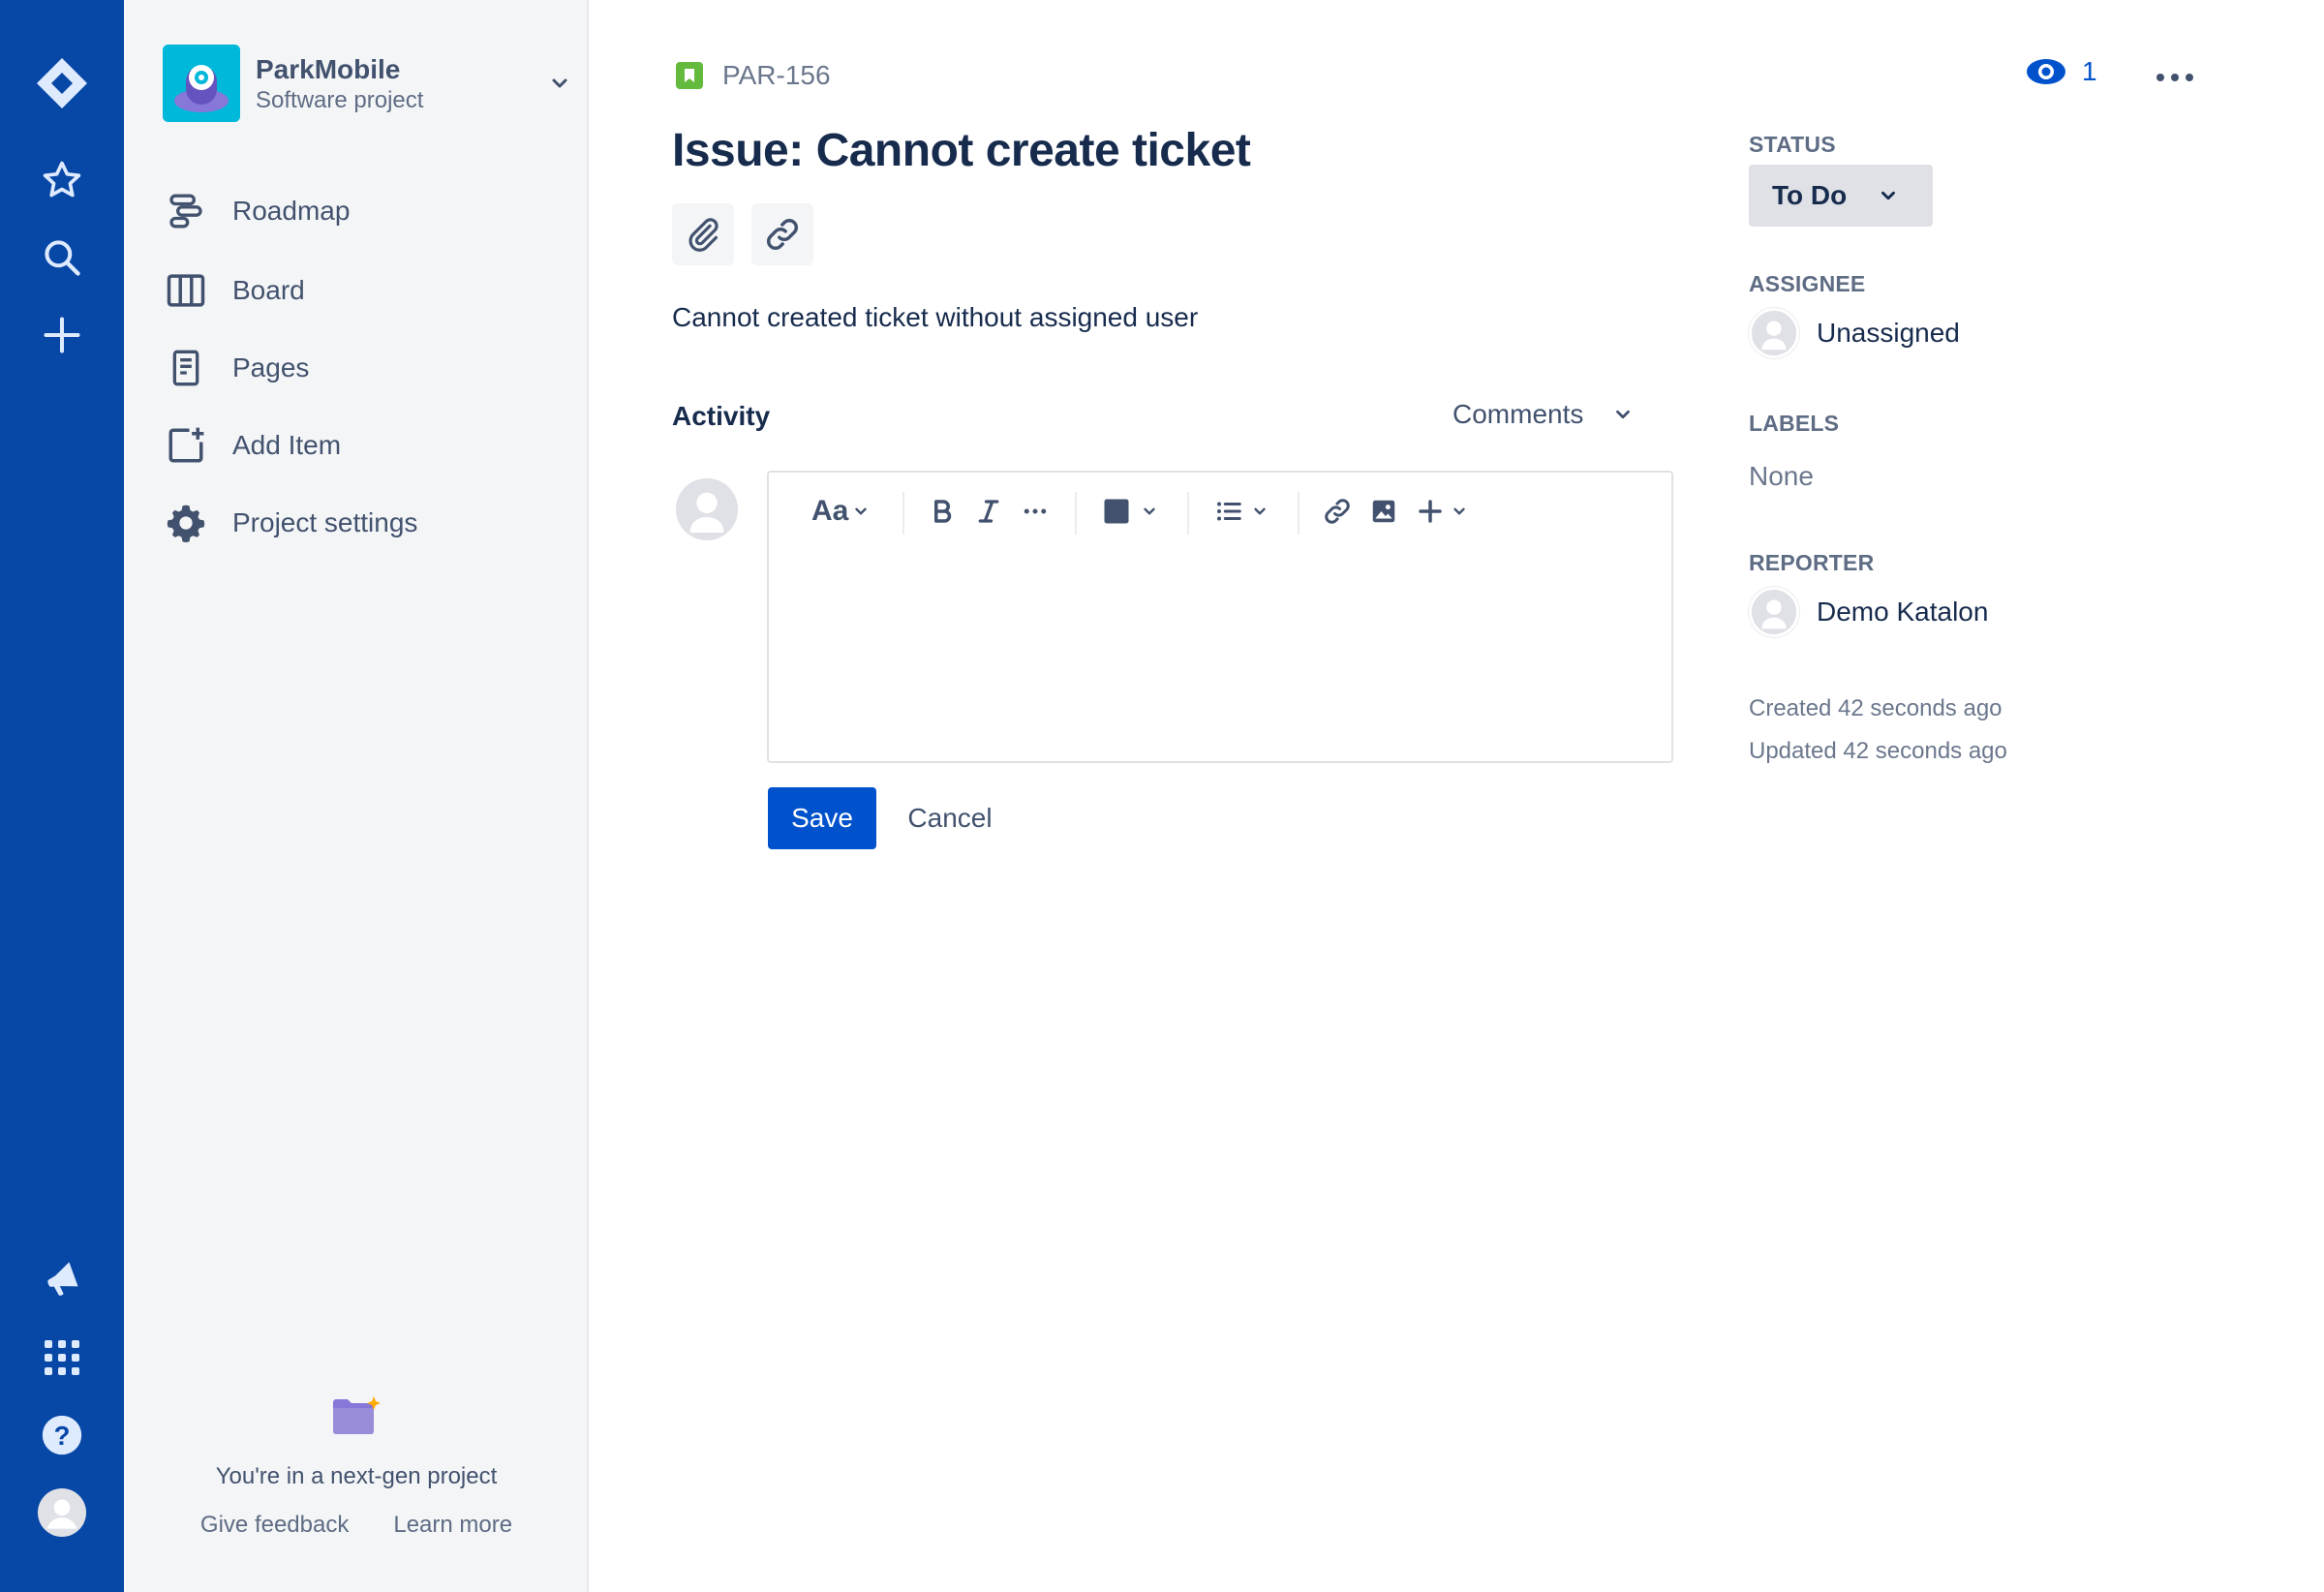  What do you see at coordinates (1795, 424) in the screenshot?
I see `labels-label: LABELS` at bounding box center [1795, 424].